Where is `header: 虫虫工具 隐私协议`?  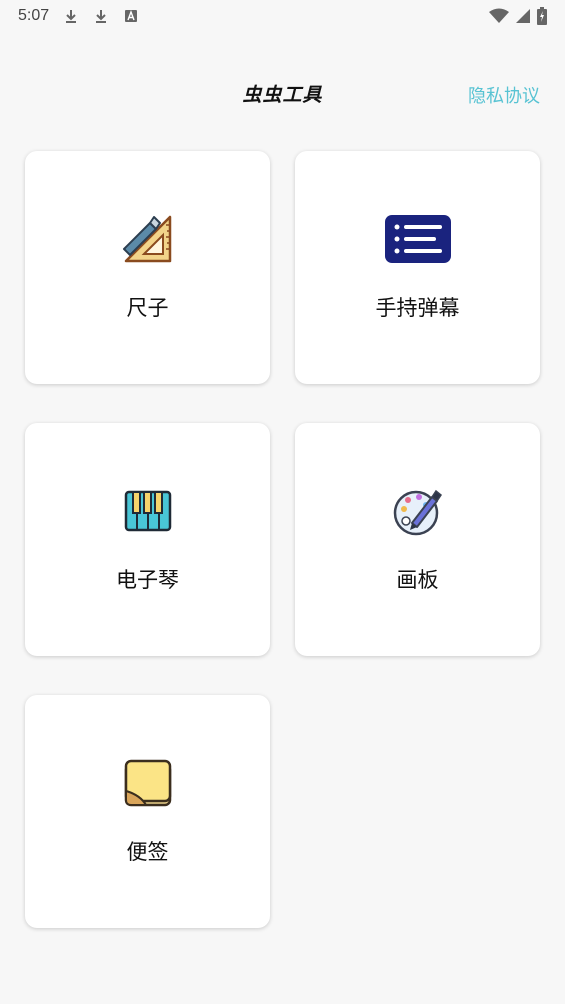 header: 虫虫工具 隐私协议 is located at coordinates (282, 94).